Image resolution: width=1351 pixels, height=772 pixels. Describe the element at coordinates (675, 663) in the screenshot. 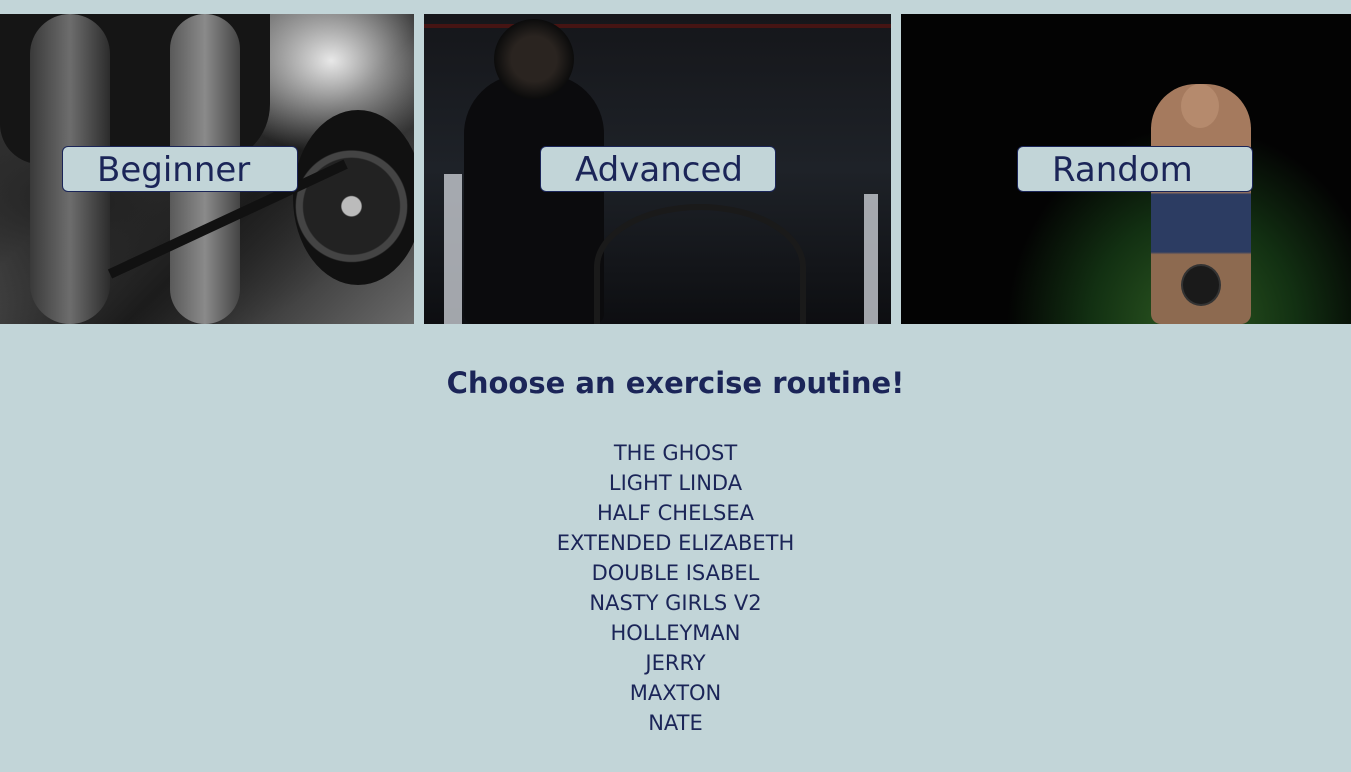

I see `routine-item: JERRY` at that location.